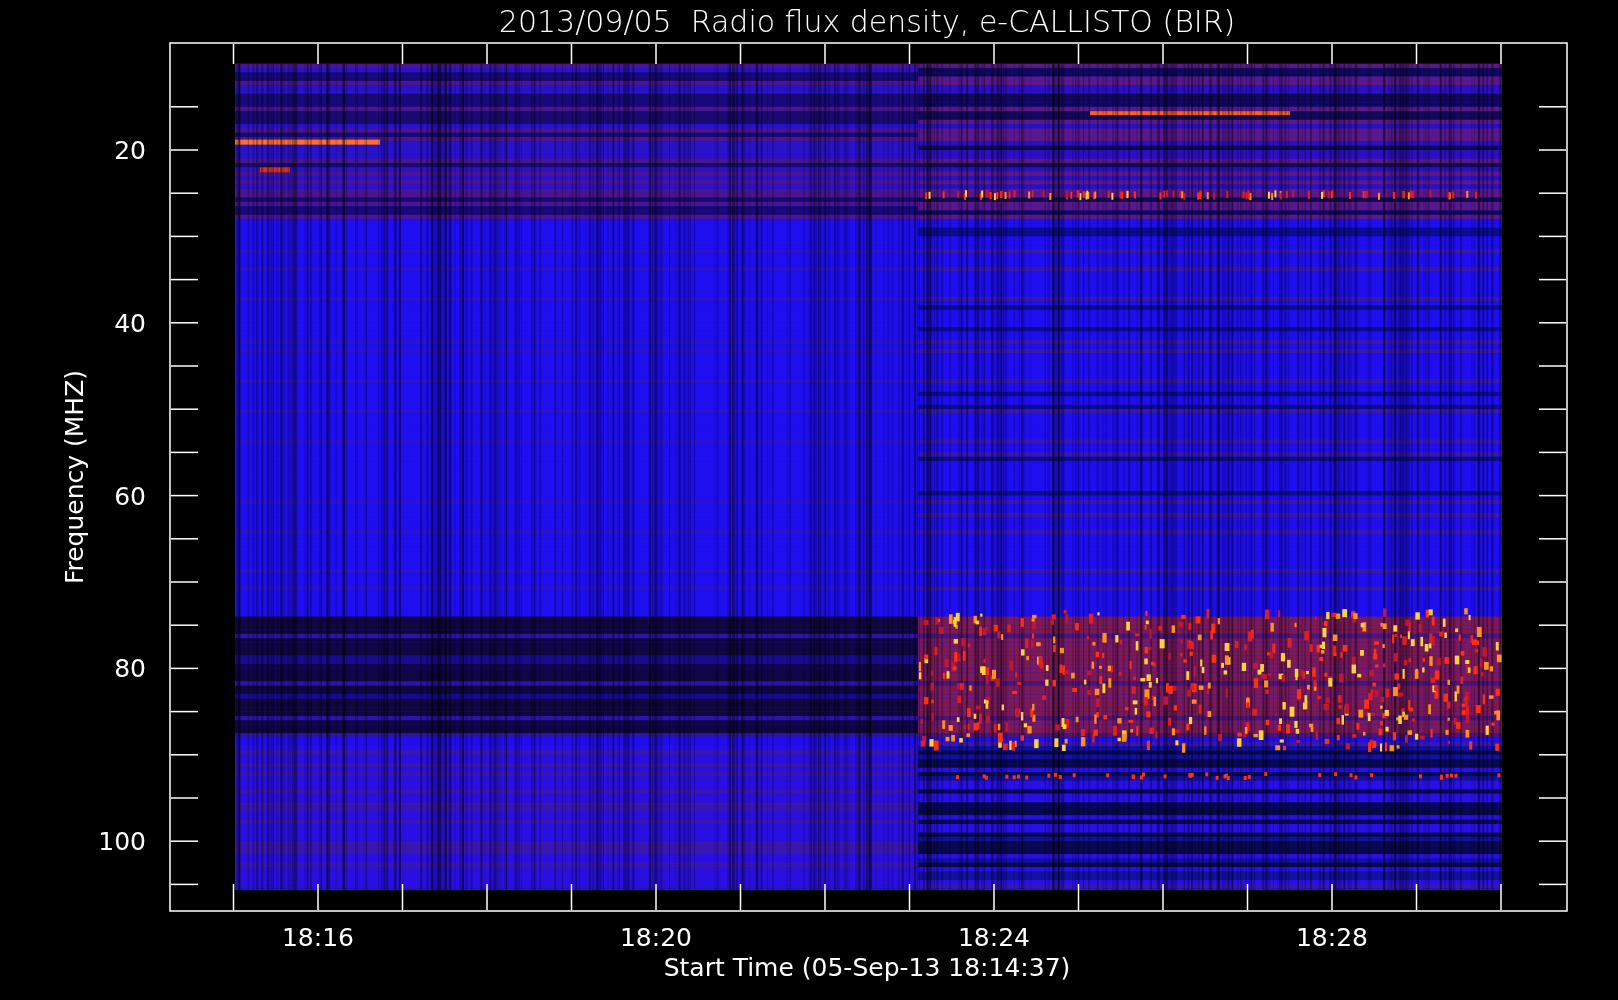 The width and height of the screenshot is (1618, 1000). Describe the element at coordinates (130, 496) in the screenshot. I see `y-tick-label: 60` at that location.